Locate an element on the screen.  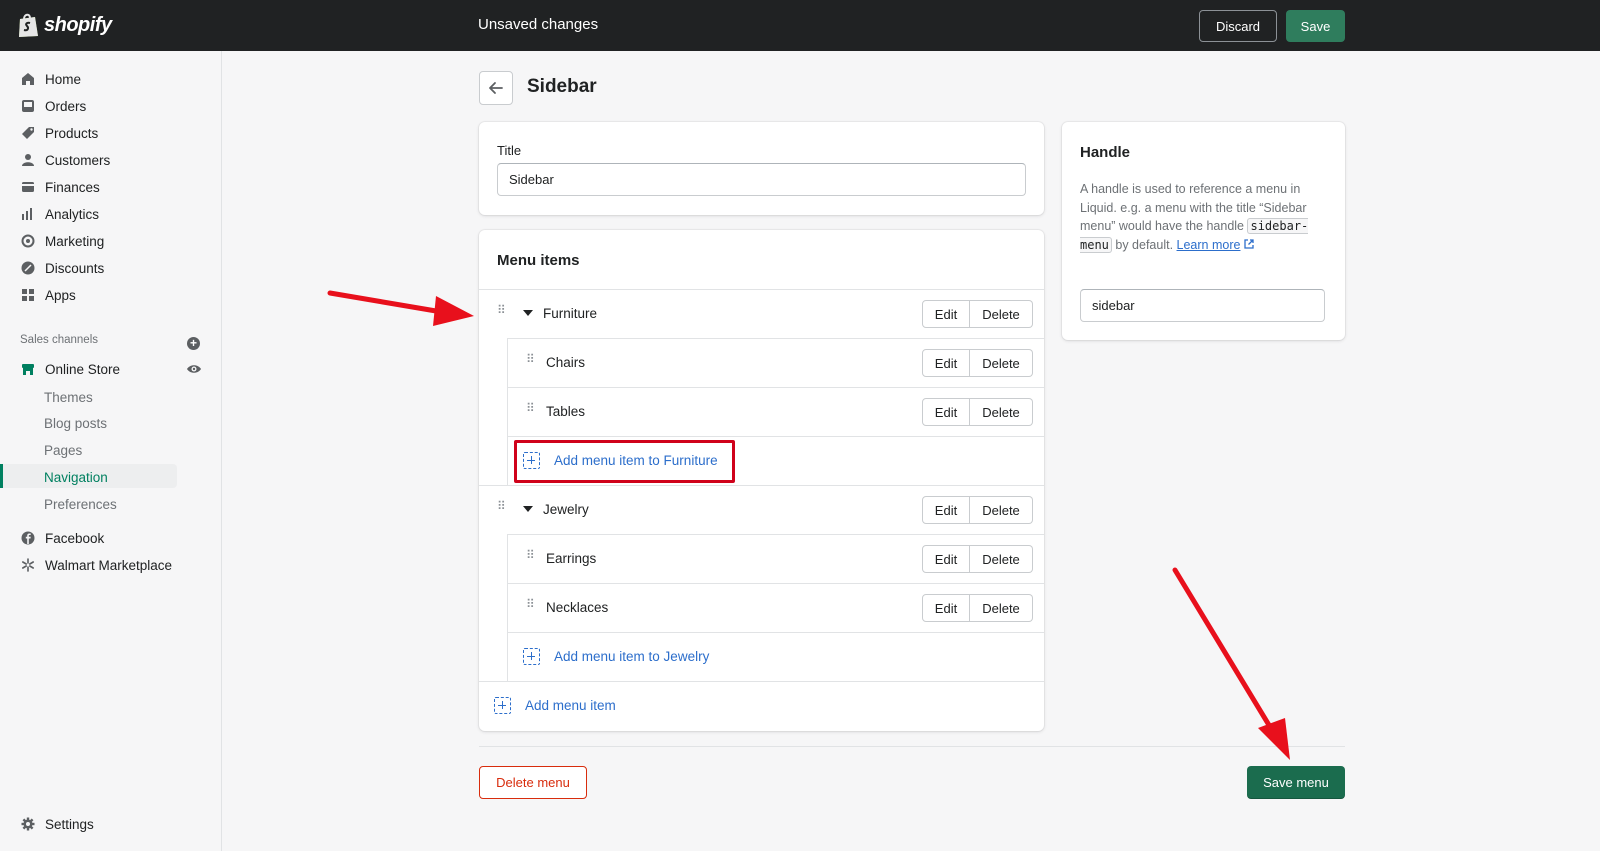
menu-item-label: Earrings is located at coordinates (571, 558).